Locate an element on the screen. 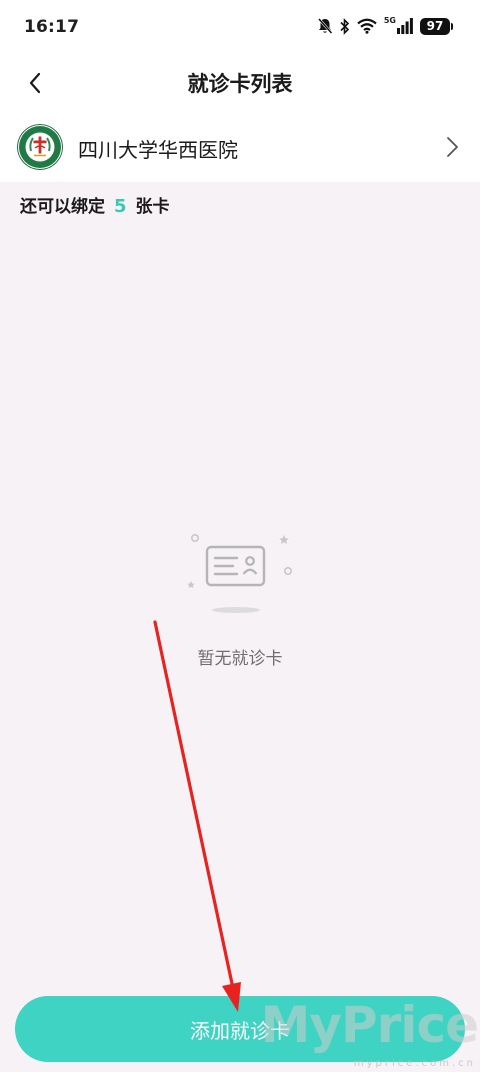 This screenshot has width=480, height=1072. add-card-button: 添加就诊卡 is located at coordinates (240, 1029).